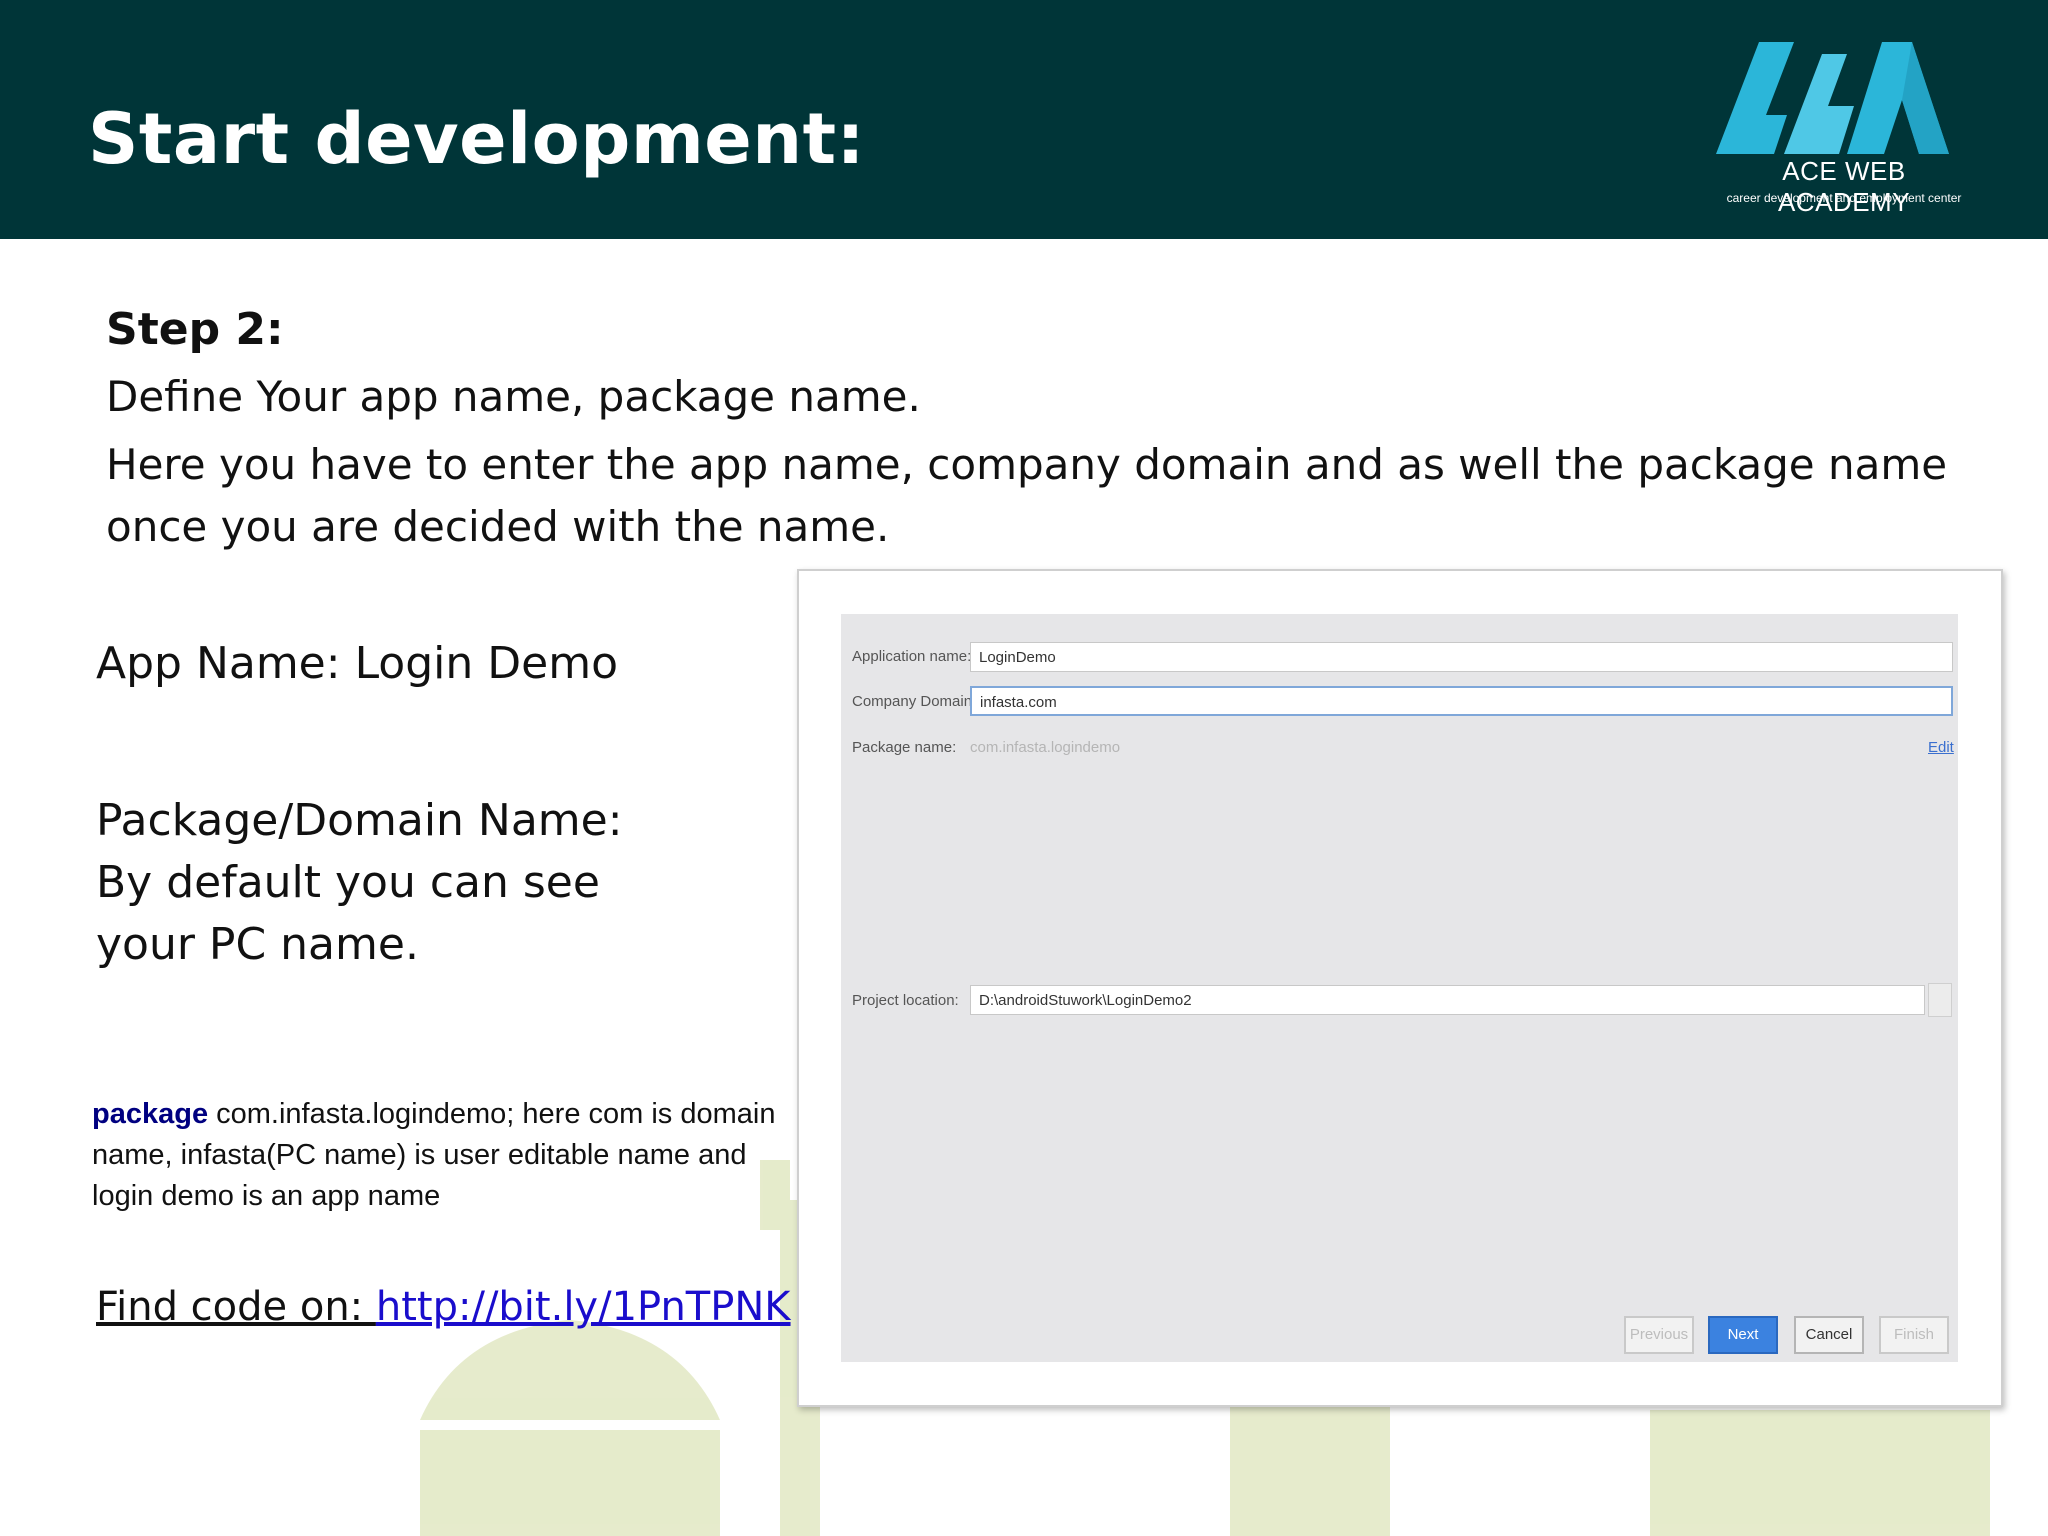 Image resolution: width=2048 pixels, height=1536 pixels. Describe the element at coordinates (1940, 1000) in the screenshot. I see `browse-location-button` at that location.